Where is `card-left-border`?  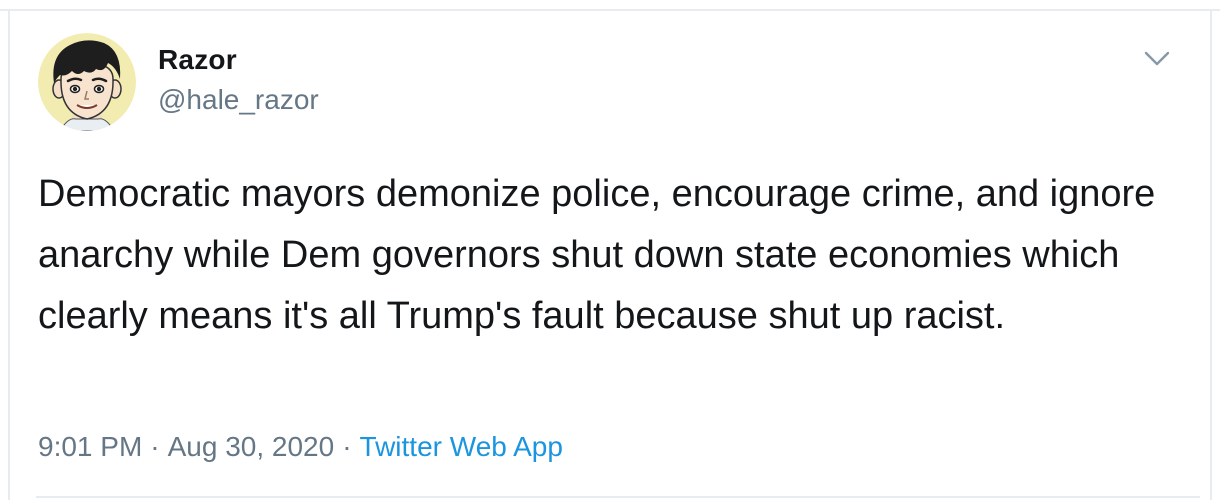 card-left-border is located at coordinates (9, 254).